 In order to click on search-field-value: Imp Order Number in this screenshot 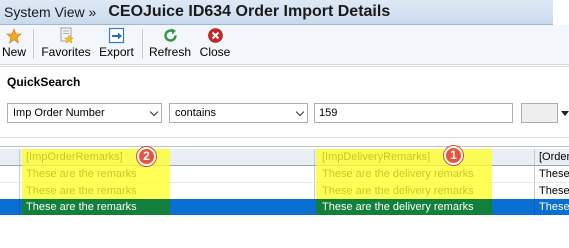, I will do `click(59, 113)`.